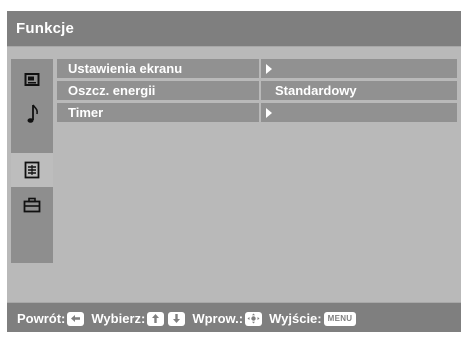 Image resolution: width=468 pixels, height=342 pixels. I want to click on select-hint-label: Wybierz:, so click(118, 318).